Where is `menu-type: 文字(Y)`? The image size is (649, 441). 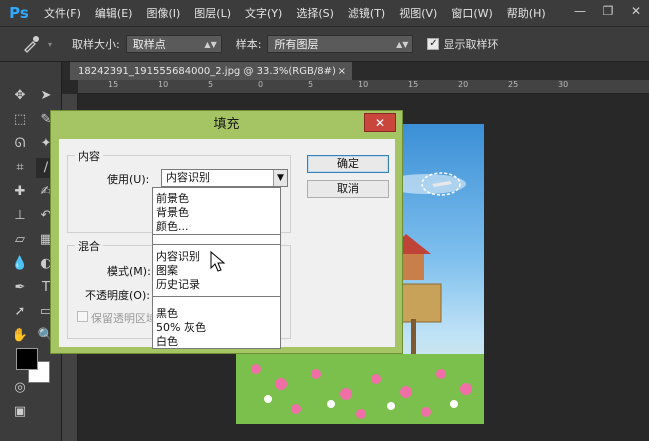 menu-type: 文字(Y) is located at coordinates (263, 13).